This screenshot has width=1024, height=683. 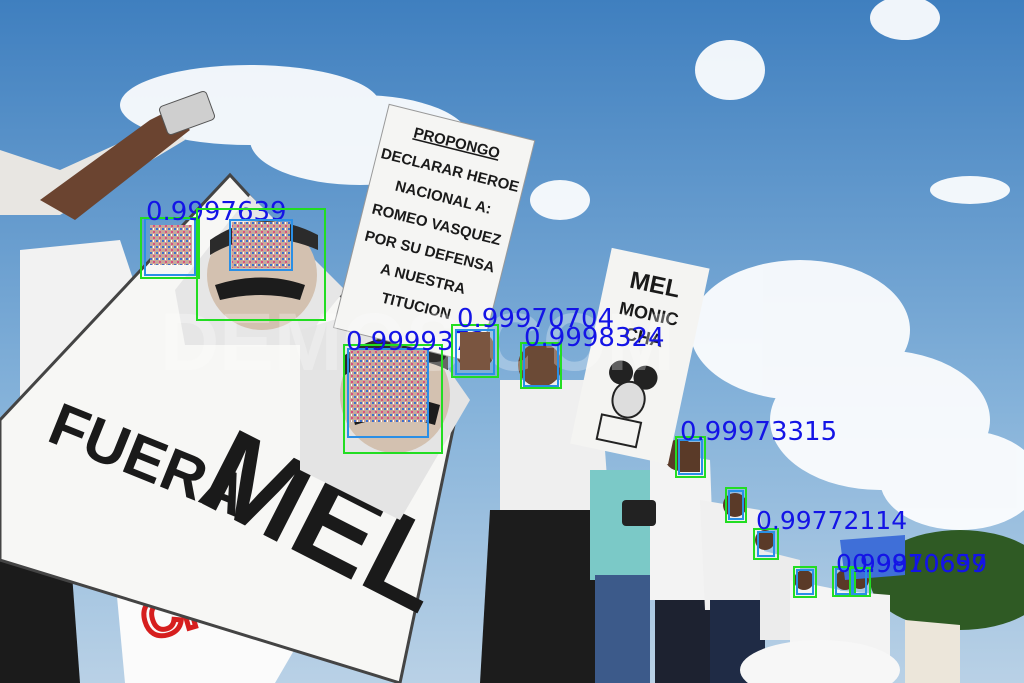 I want to click on detection-score-6: 0.99973315, so click(x=758, y=432).